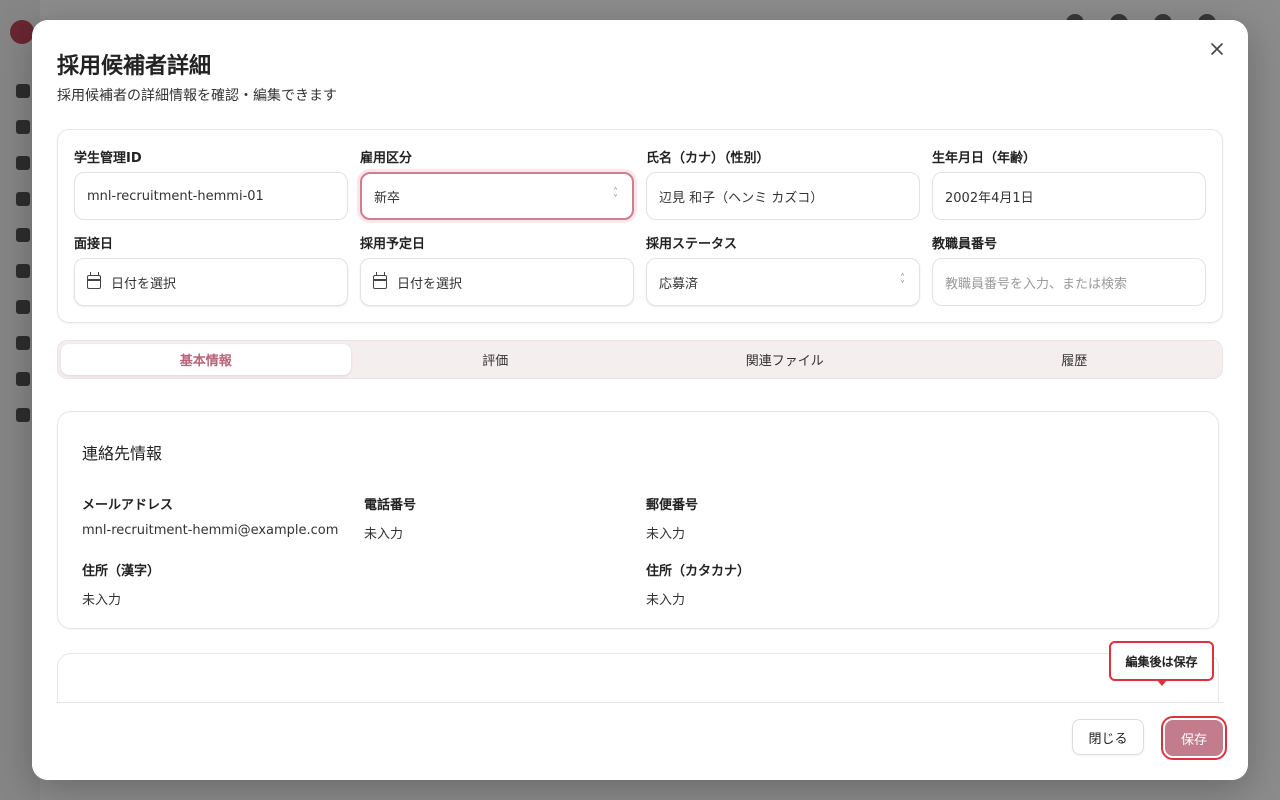 This screenshot has height=800, width=1280. What do you see at coordinates (1108, 737) in the screenshot?
I see `close-modal-button: 閉じる` at bounding box center [1108, 737].